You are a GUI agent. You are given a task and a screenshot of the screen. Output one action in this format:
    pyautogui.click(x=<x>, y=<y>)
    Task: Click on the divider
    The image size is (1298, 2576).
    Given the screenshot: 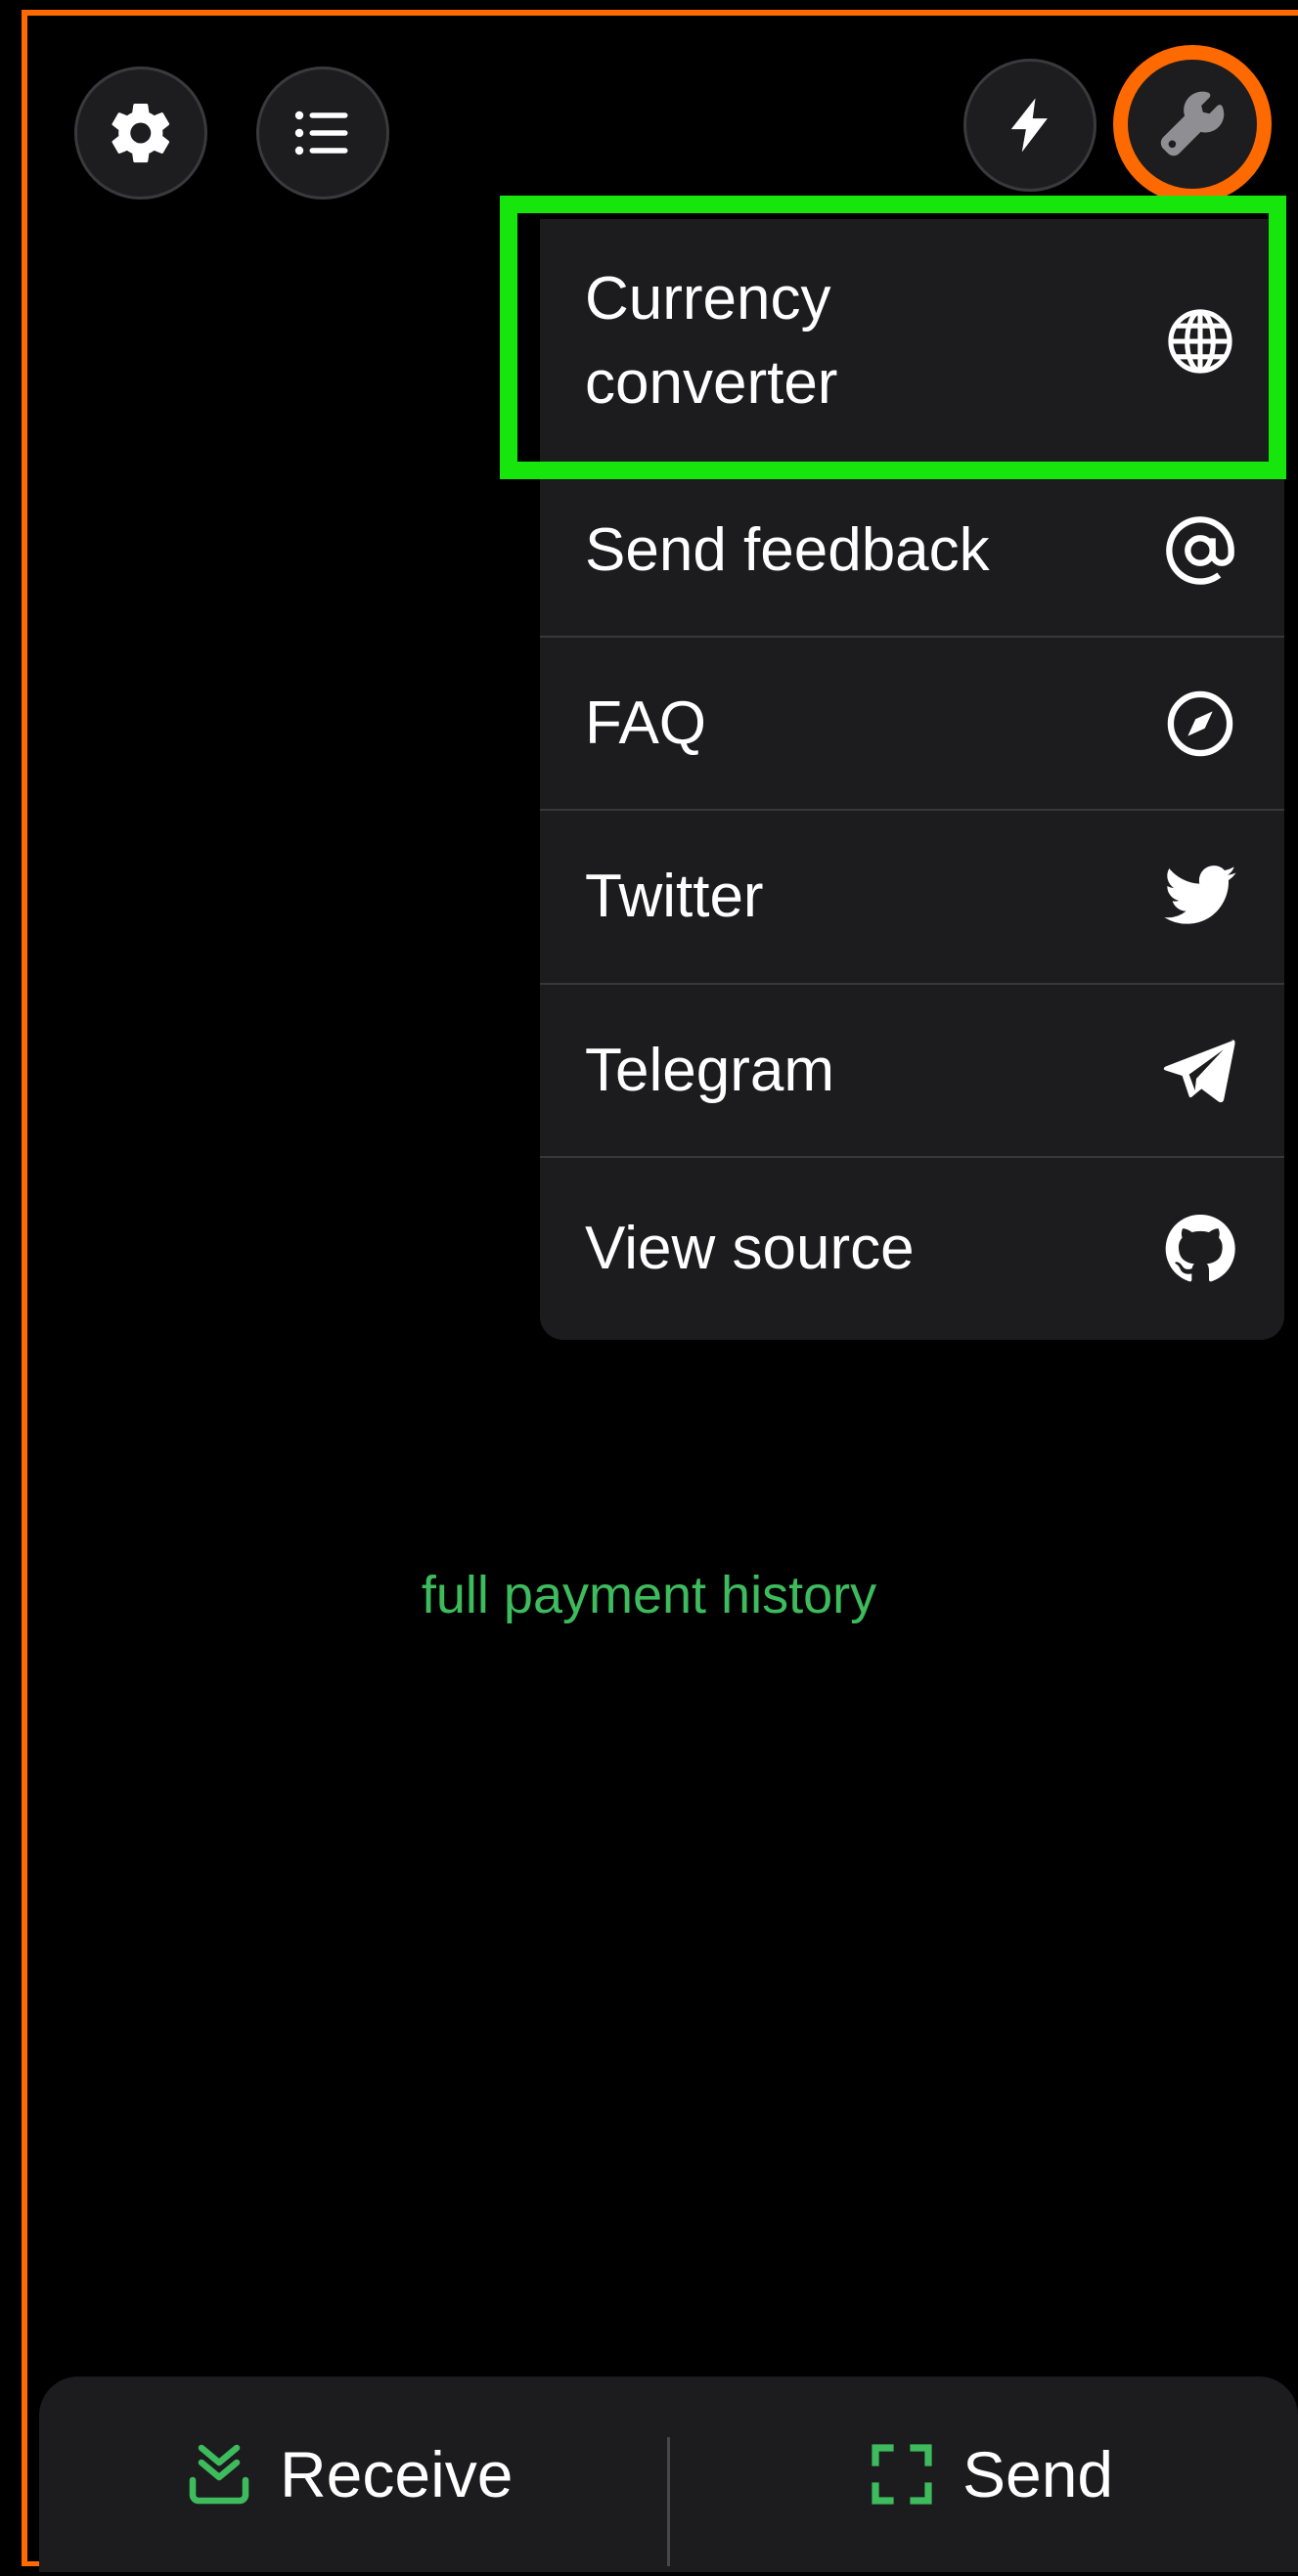 What is the action you would take?
    pyautogui.click(x=668, y=2501)
    